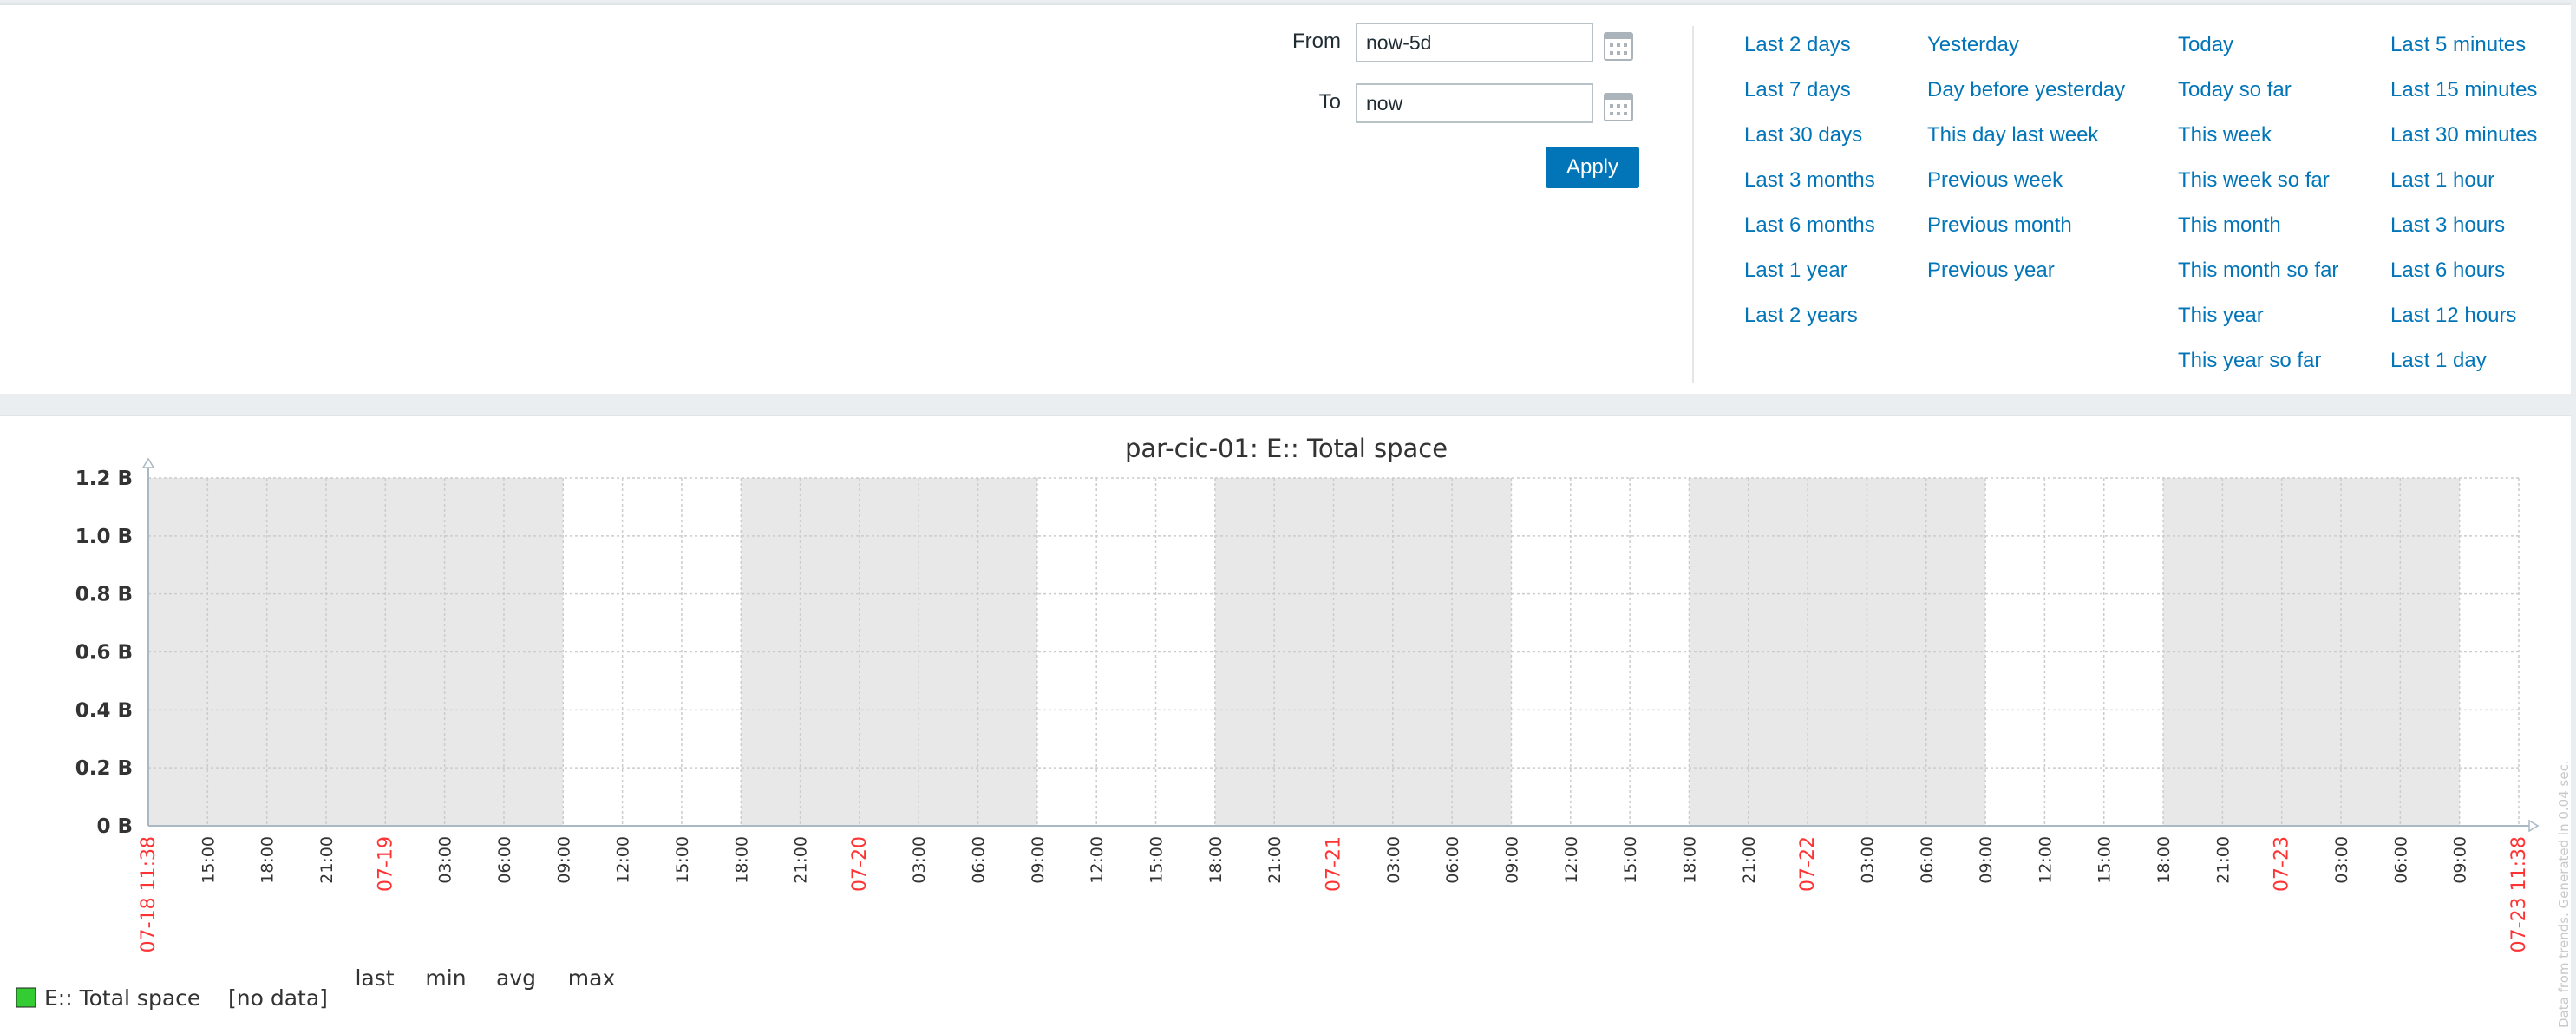 The image size is (2576, 1034). What do you see at coordinates (104, 537) in the screenshot?
I see `y-tick-label: 1.0 B` at bounding box center [104, 537].